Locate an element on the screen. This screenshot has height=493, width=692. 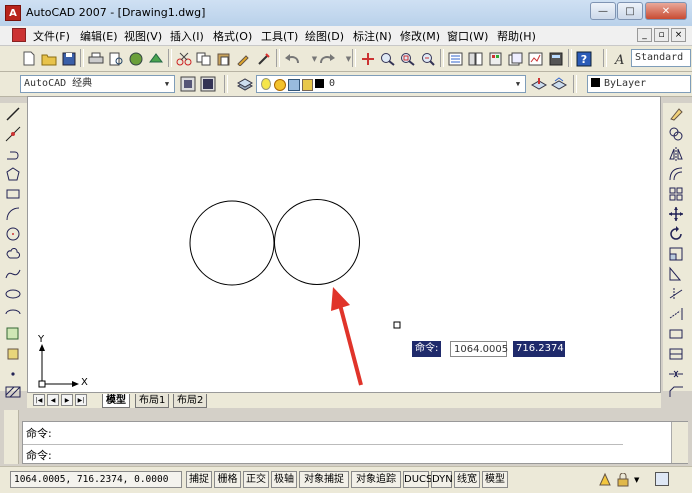
paste-icon is located at coordinates (223, 58).